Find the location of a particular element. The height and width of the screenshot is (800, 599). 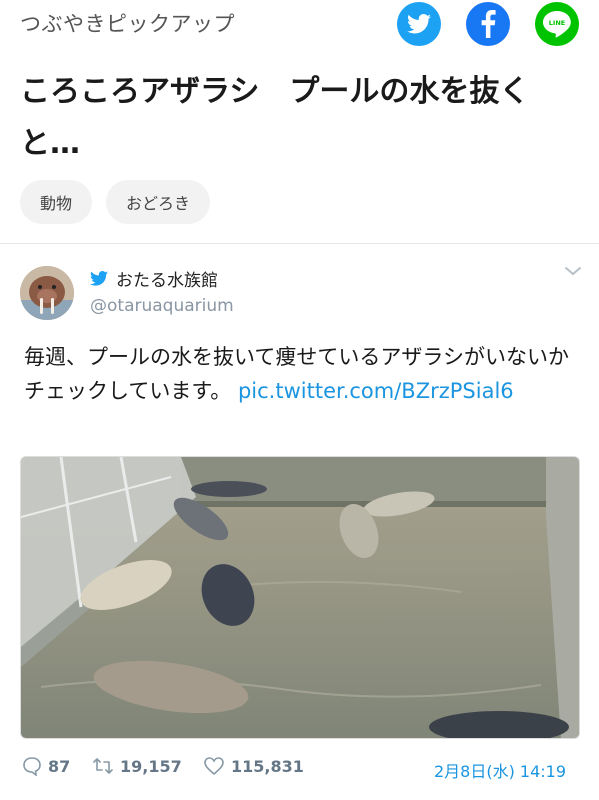

reply-count: 87 is located at coordinates (59, 766).